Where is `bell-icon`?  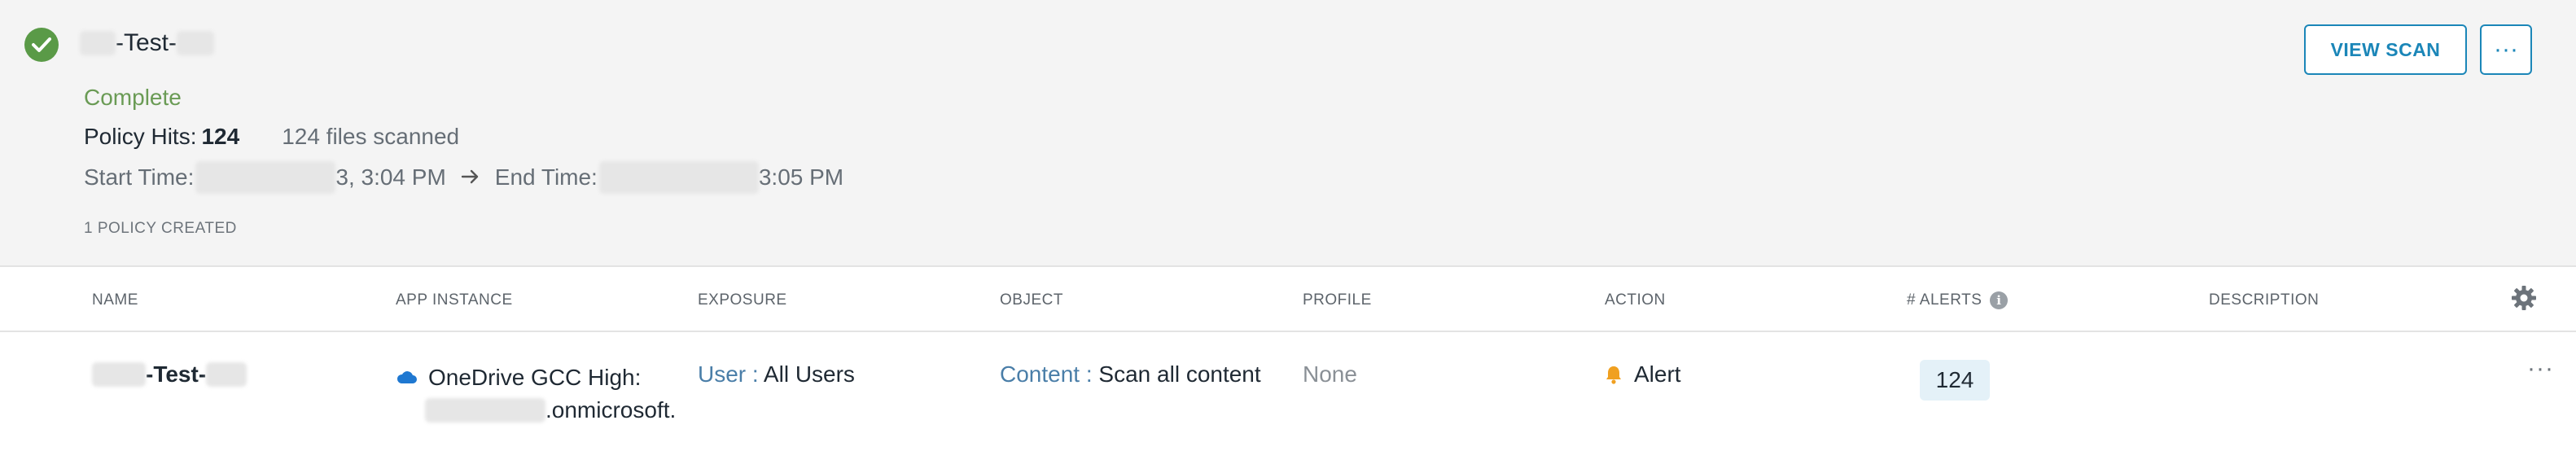 bell-icon is located at coordinates (1613, 375).